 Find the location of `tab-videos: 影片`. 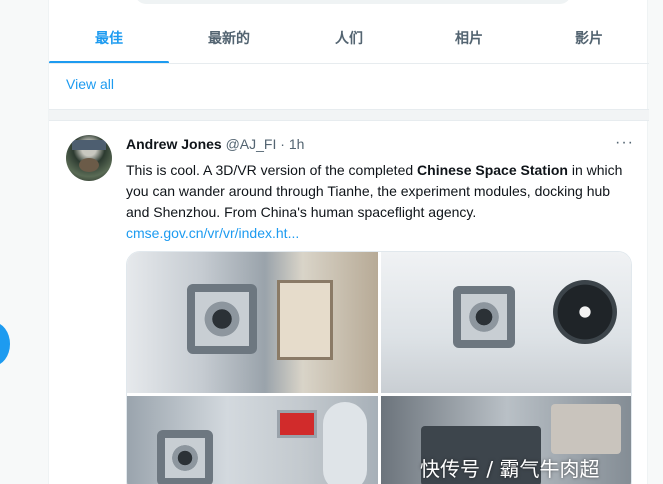

tab-videos: 影片 is located at coordinates (589, 39).